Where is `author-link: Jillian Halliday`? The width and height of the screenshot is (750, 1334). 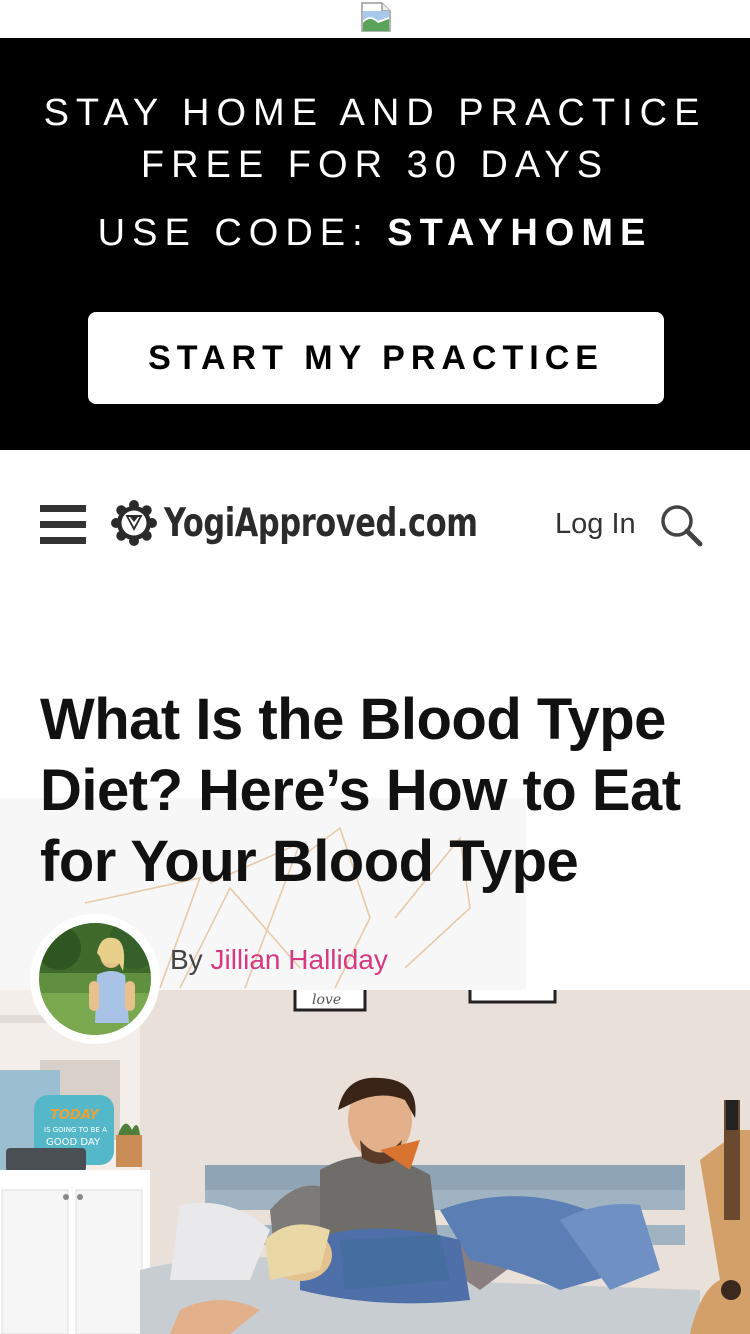
author-link: Jillian Halliday is located at coordinates (298, 959).